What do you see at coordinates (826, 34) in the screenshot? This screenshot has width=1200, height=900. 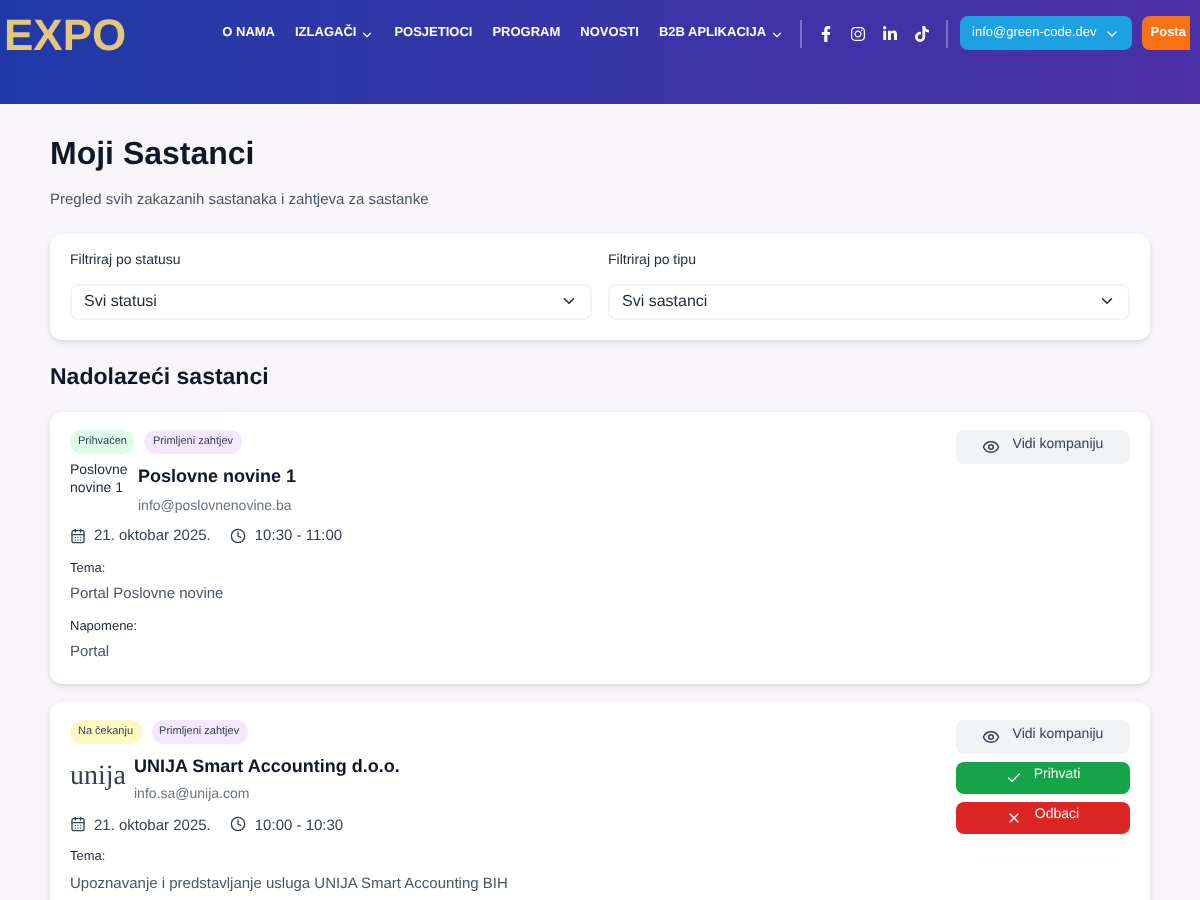 I see `facebook-icon` at bounding box center [826, 34].